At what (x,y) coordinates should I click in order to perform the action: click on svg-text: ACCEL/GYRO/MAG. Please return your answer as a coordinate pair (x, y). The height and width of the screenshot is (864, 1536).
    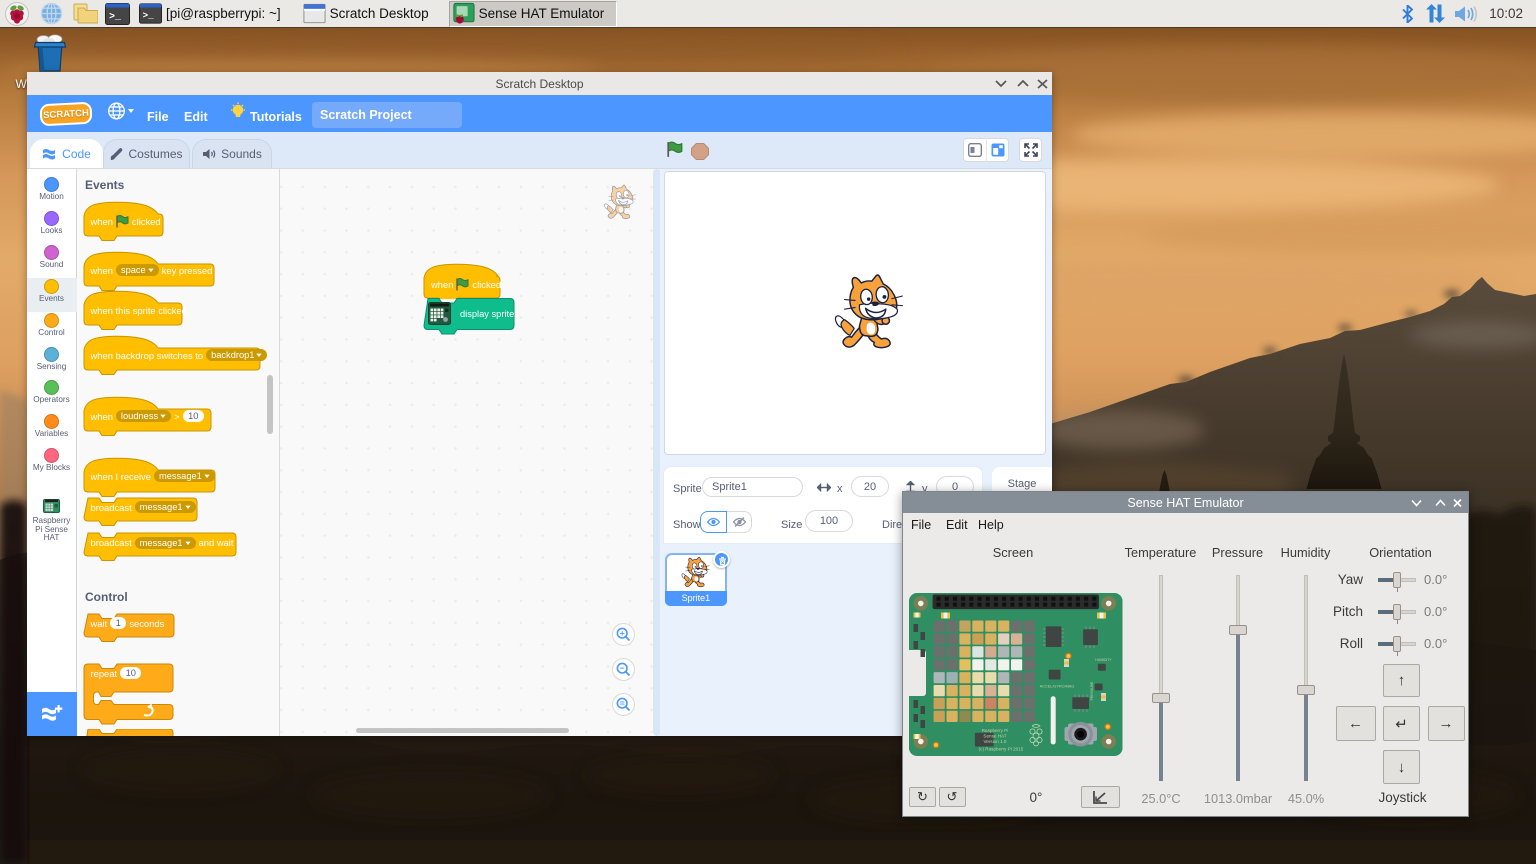
    Looking at the image, I should click on (1056, 687).